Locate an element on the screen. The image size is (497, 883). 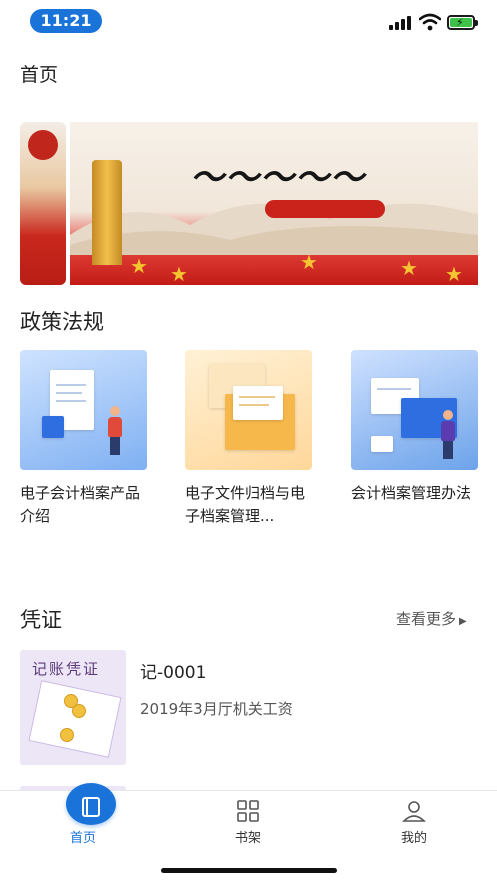
status-time: 11:21 is located at coordinates (66, 21).